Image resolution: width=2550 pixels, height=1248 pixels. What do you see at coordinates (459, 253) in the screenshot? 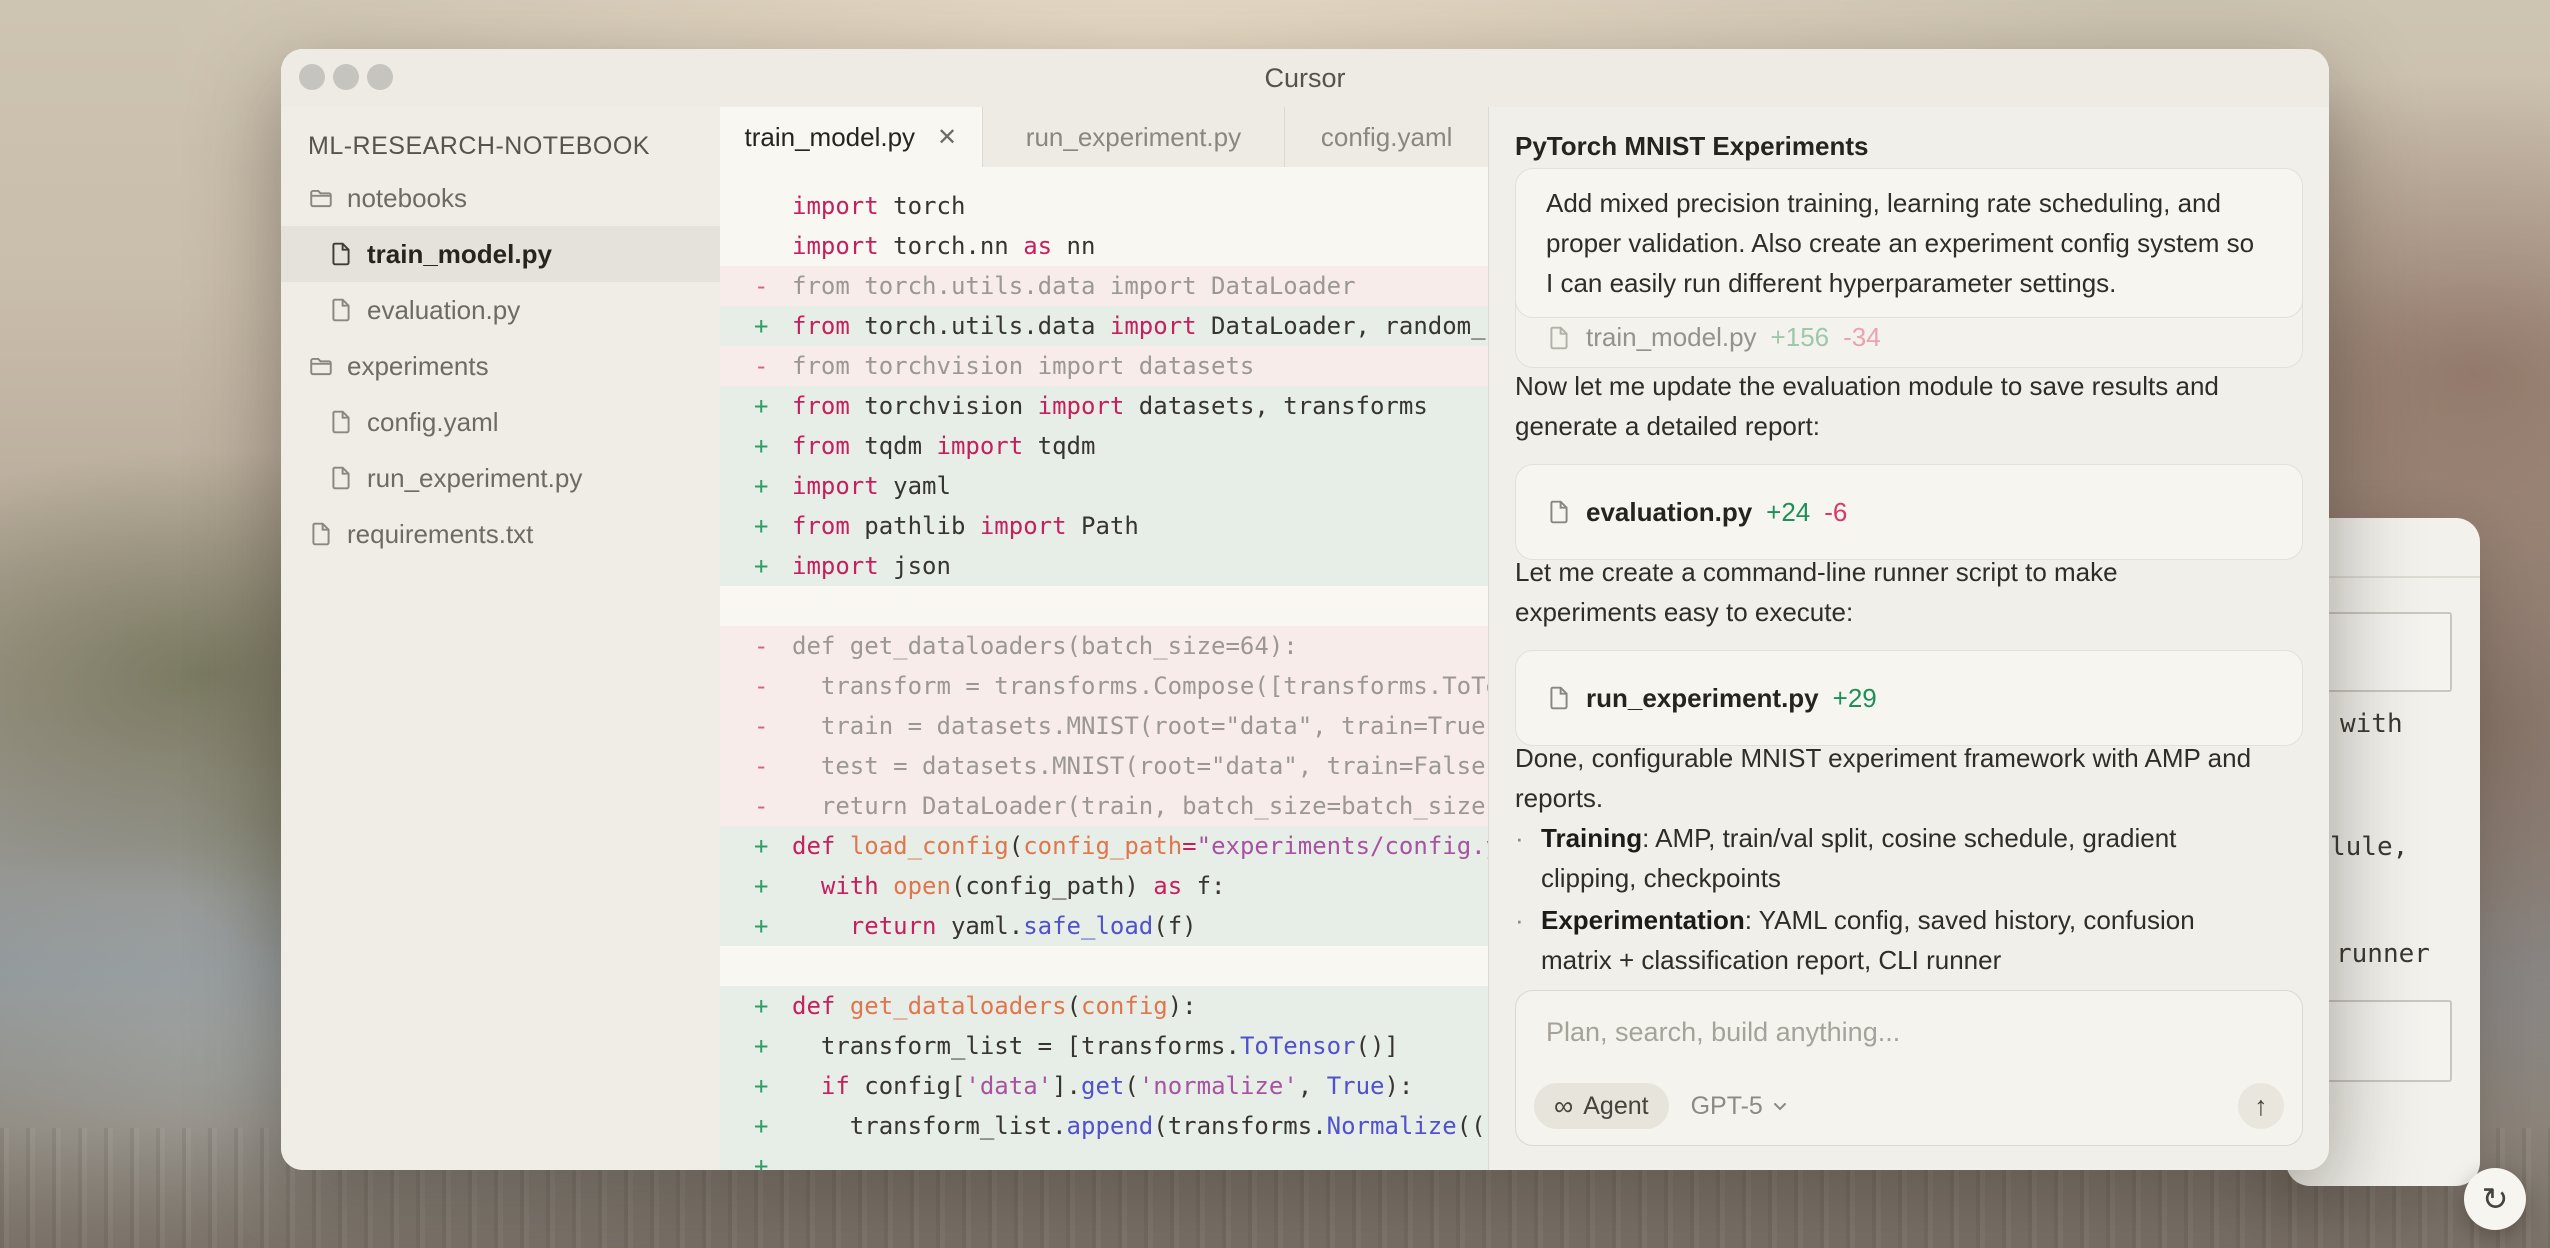
I see `sidebar-item-label: train_model.py` at bounding box center [459, 253].